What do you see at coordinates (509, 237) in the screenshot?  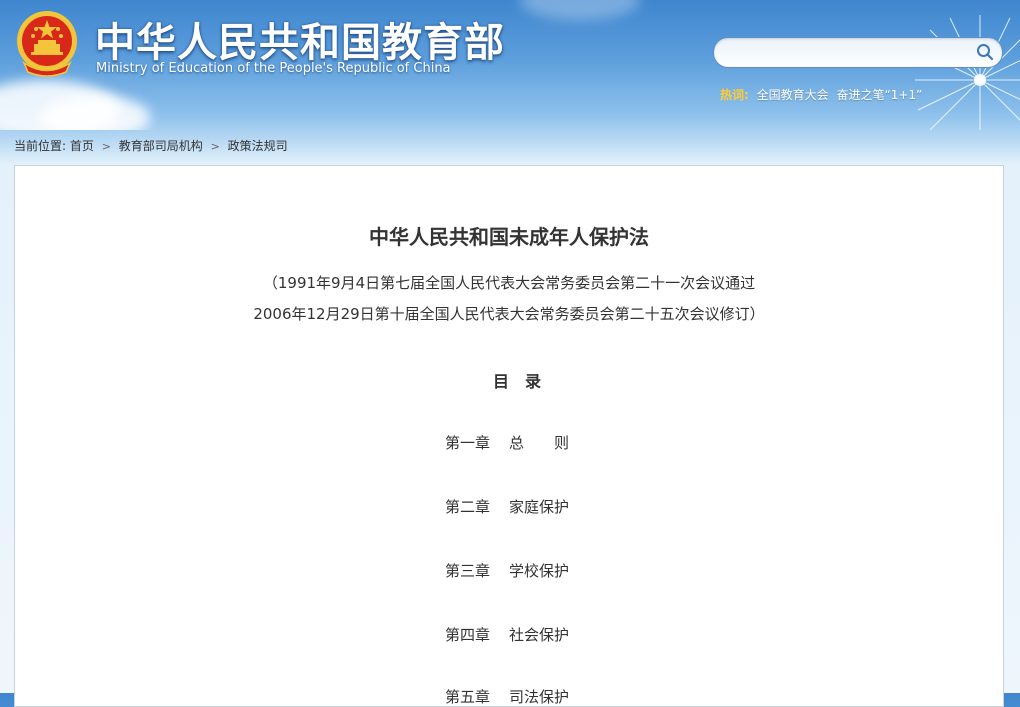 I see `article-title: 中华人民共和国未成年人保护法` at bounding box center [509, 237].